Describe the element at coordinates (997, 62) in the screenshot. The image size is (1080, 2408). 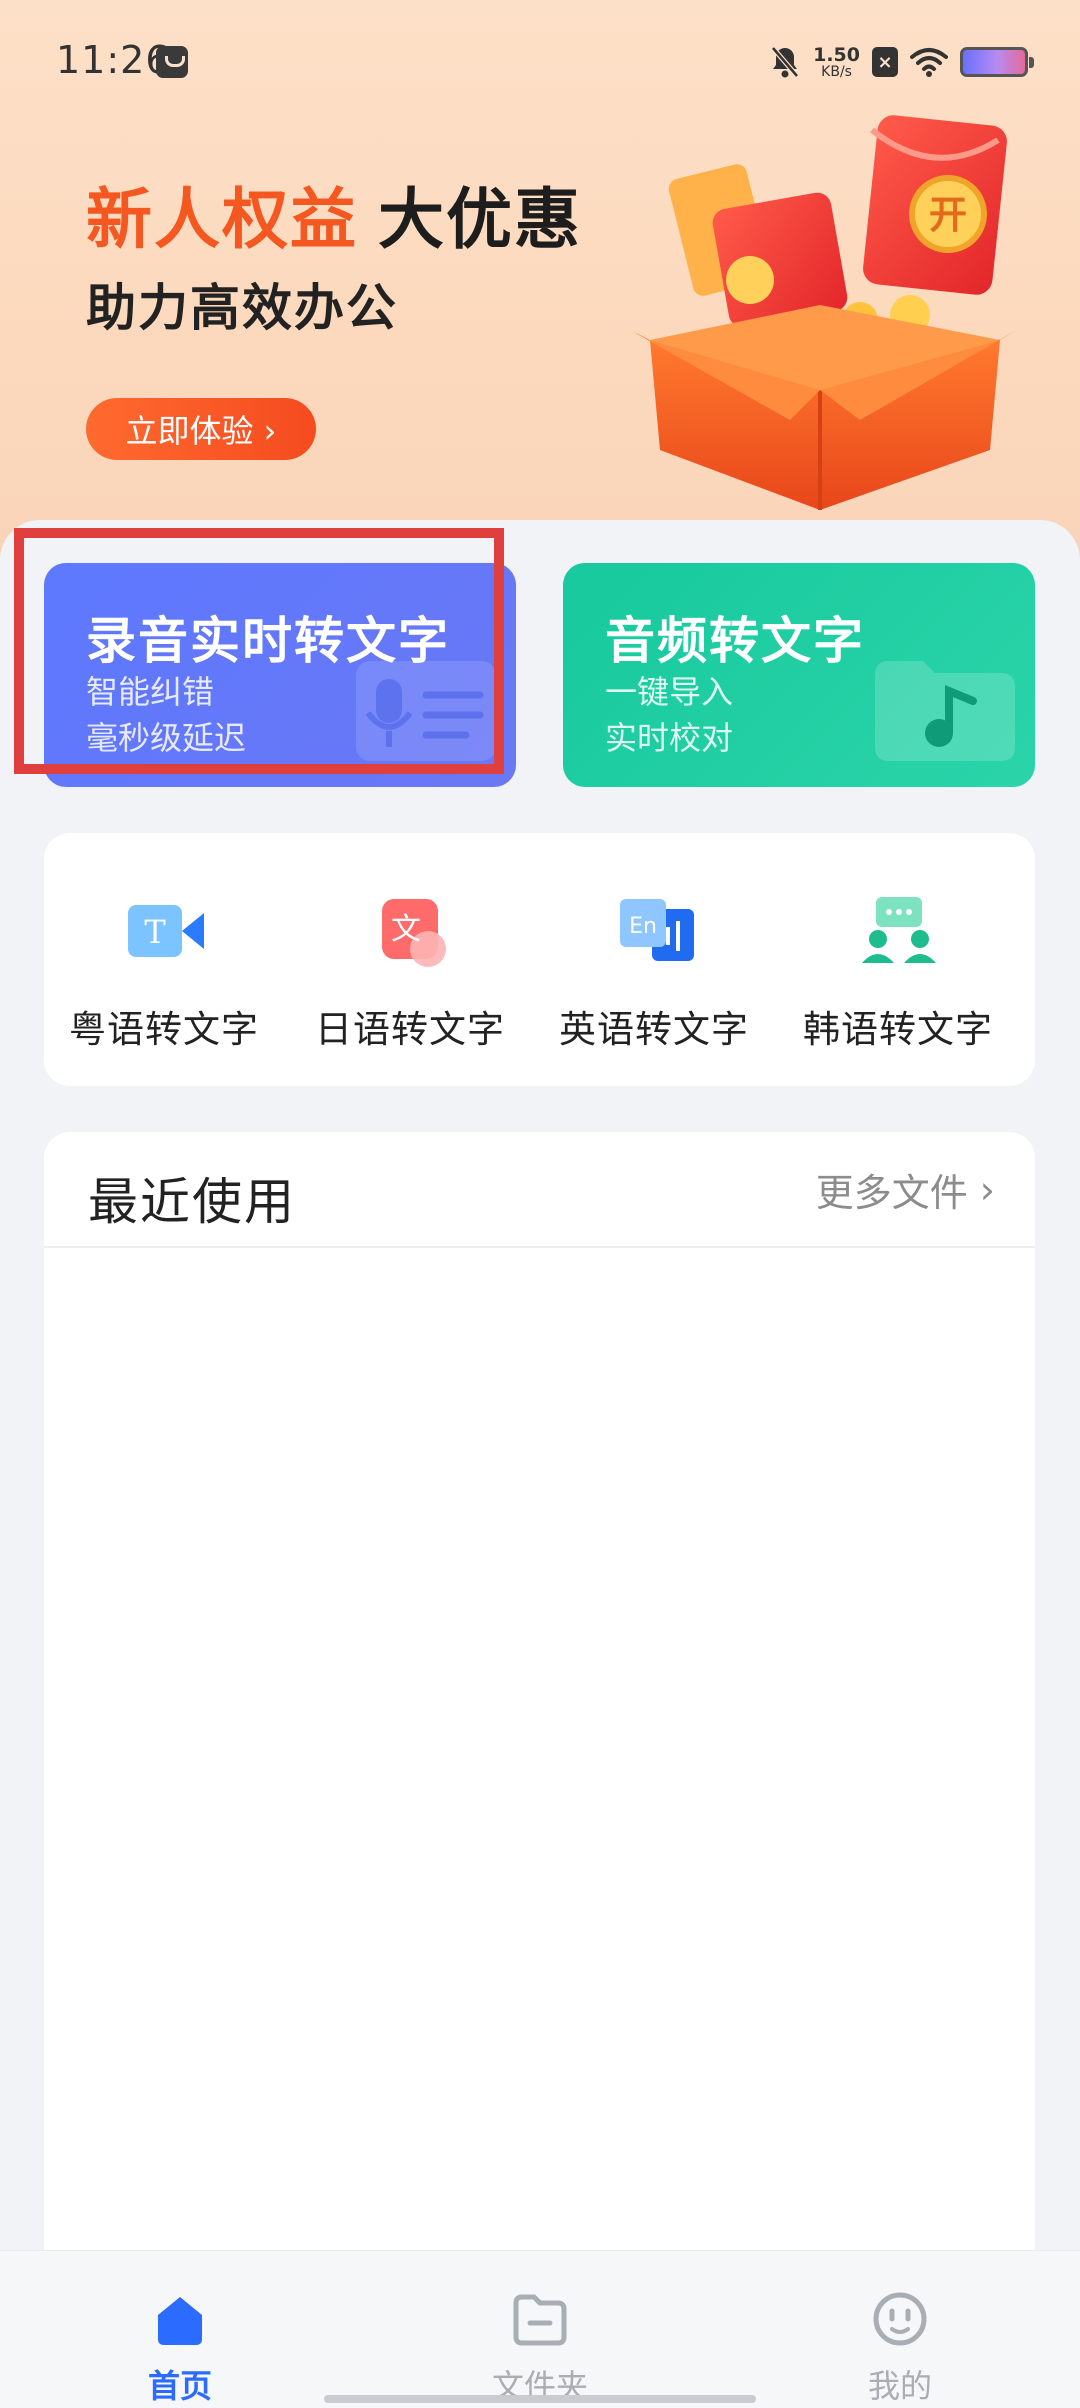
I see `battery-icon` at that location.